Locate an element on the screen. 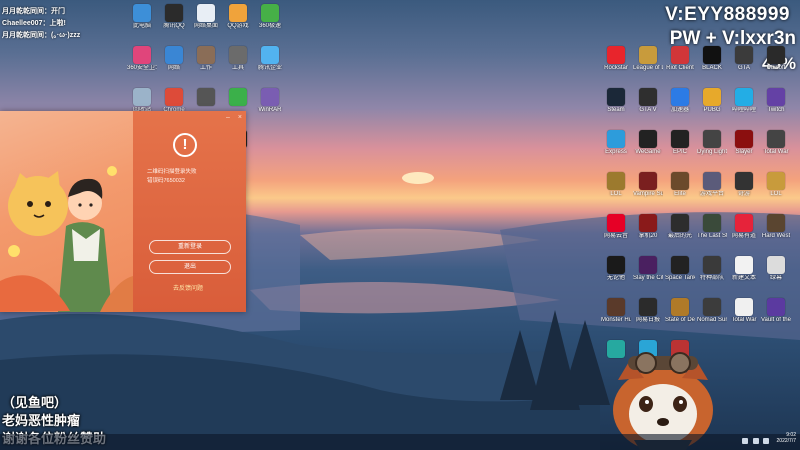  desktop-icon: WeGame is located at coordinates (648, 143).